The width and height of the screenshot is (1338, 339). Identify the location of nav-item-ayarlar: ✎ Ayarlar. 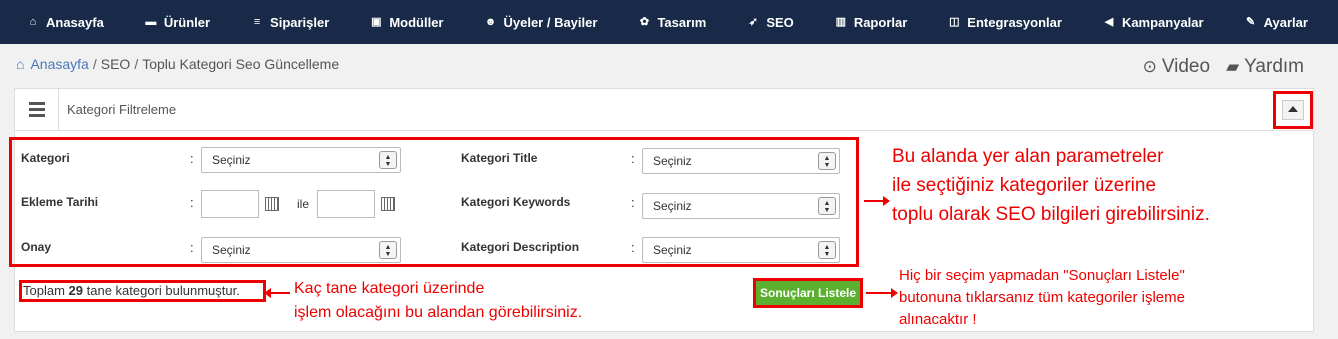
(1276, 22).